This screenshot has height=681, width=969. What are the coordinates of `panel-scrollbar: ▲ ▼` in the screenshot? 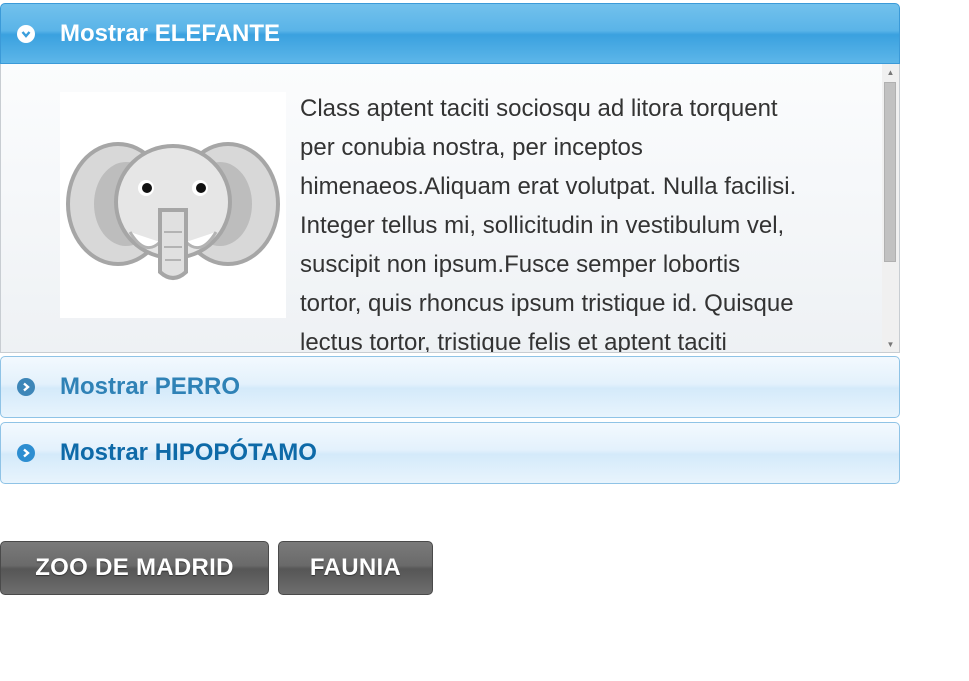 It's located at (890, 208).